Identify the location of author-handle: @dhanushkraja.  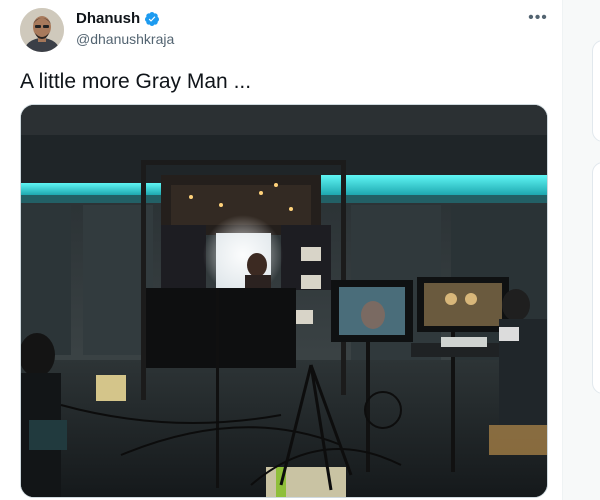
(125, 39).